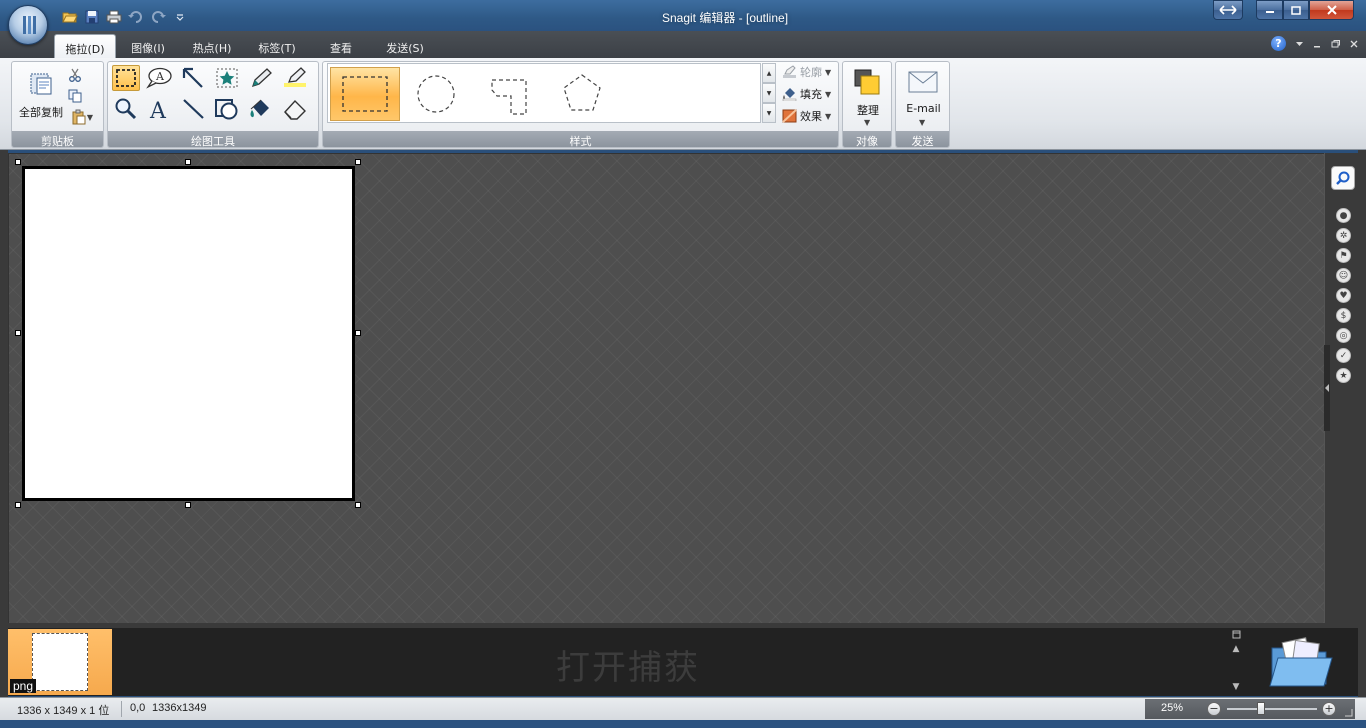  What do you see at coordinates (159, 109) in the screenshot?
I see `text-tool-button: A` at bounding box center [159, 109].